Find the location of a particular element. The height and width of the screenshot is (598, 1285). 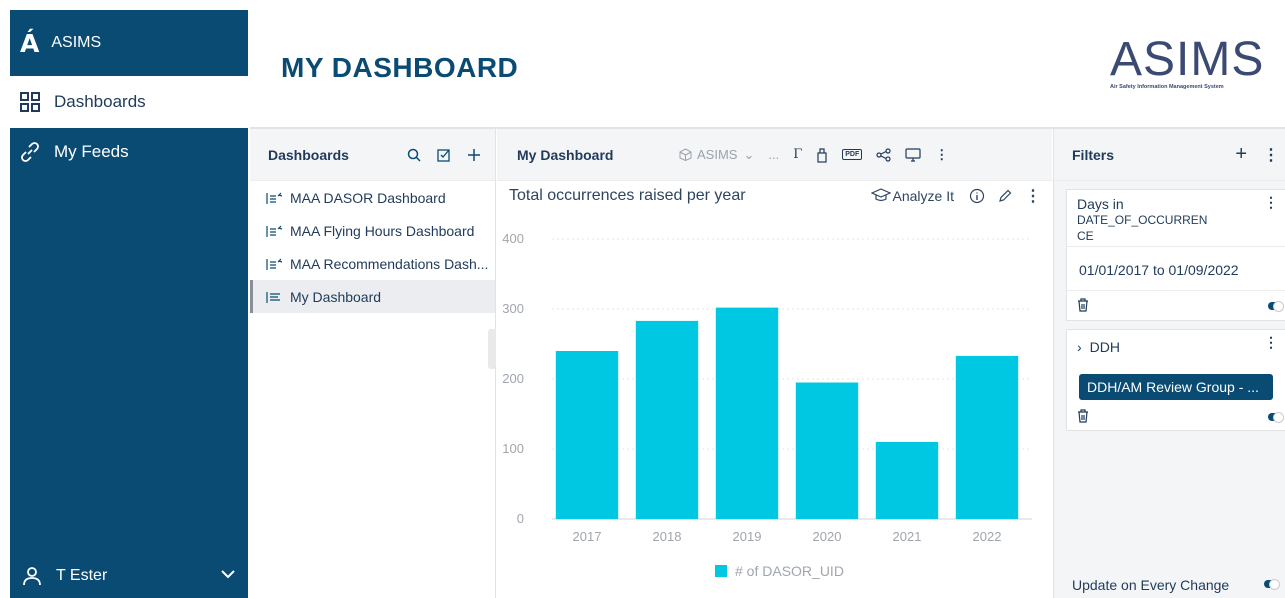

dashboard-title: My Dashboard is located at coordinates (565, 154).